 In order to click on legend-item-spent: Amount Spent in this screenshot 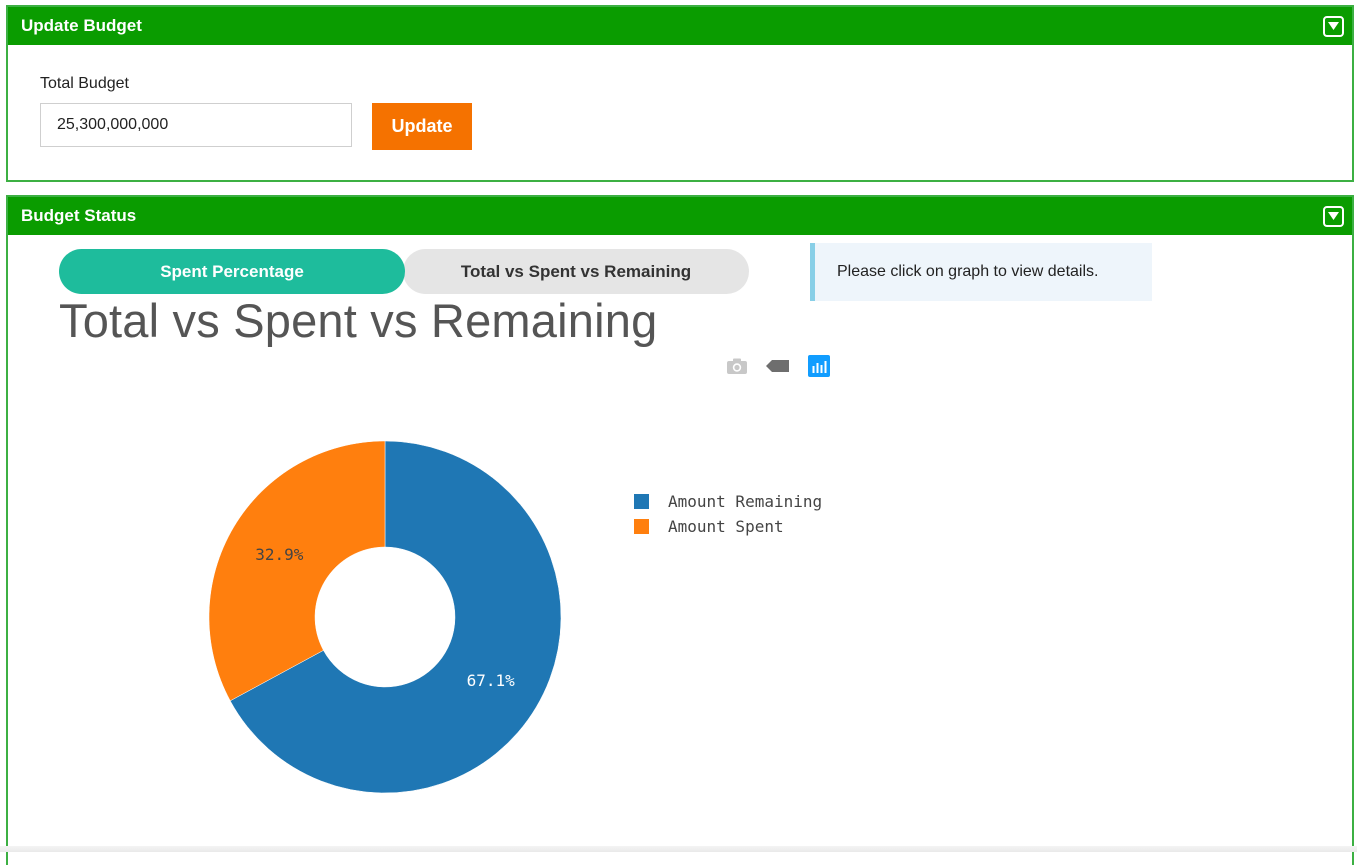, I will do `click(728, 526)`.